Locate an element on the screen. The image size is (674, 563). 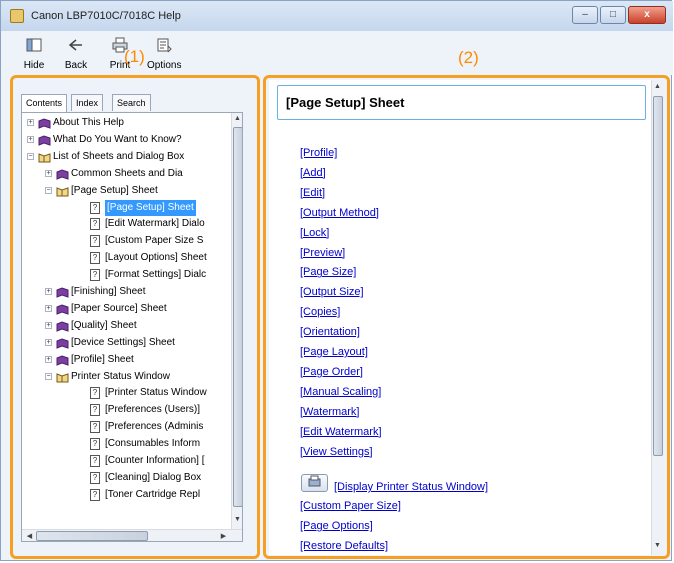
topic-link: [Add] is located at coordinates (313, 173).